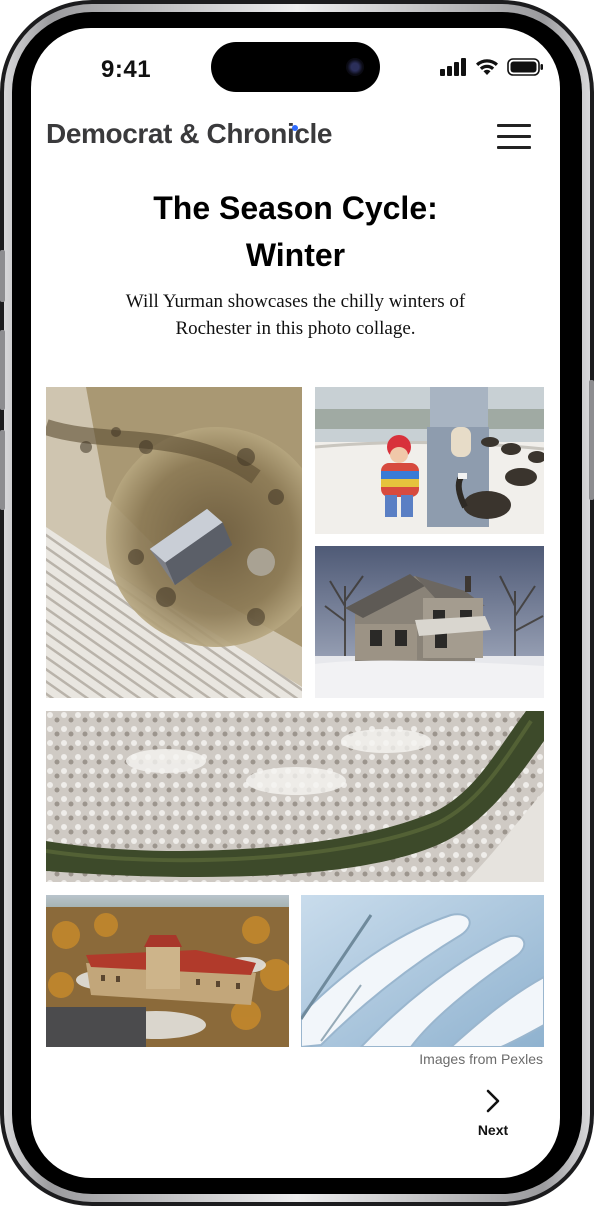  I want to click on photo-credit: Images from Pexles, so click(481, 1059).